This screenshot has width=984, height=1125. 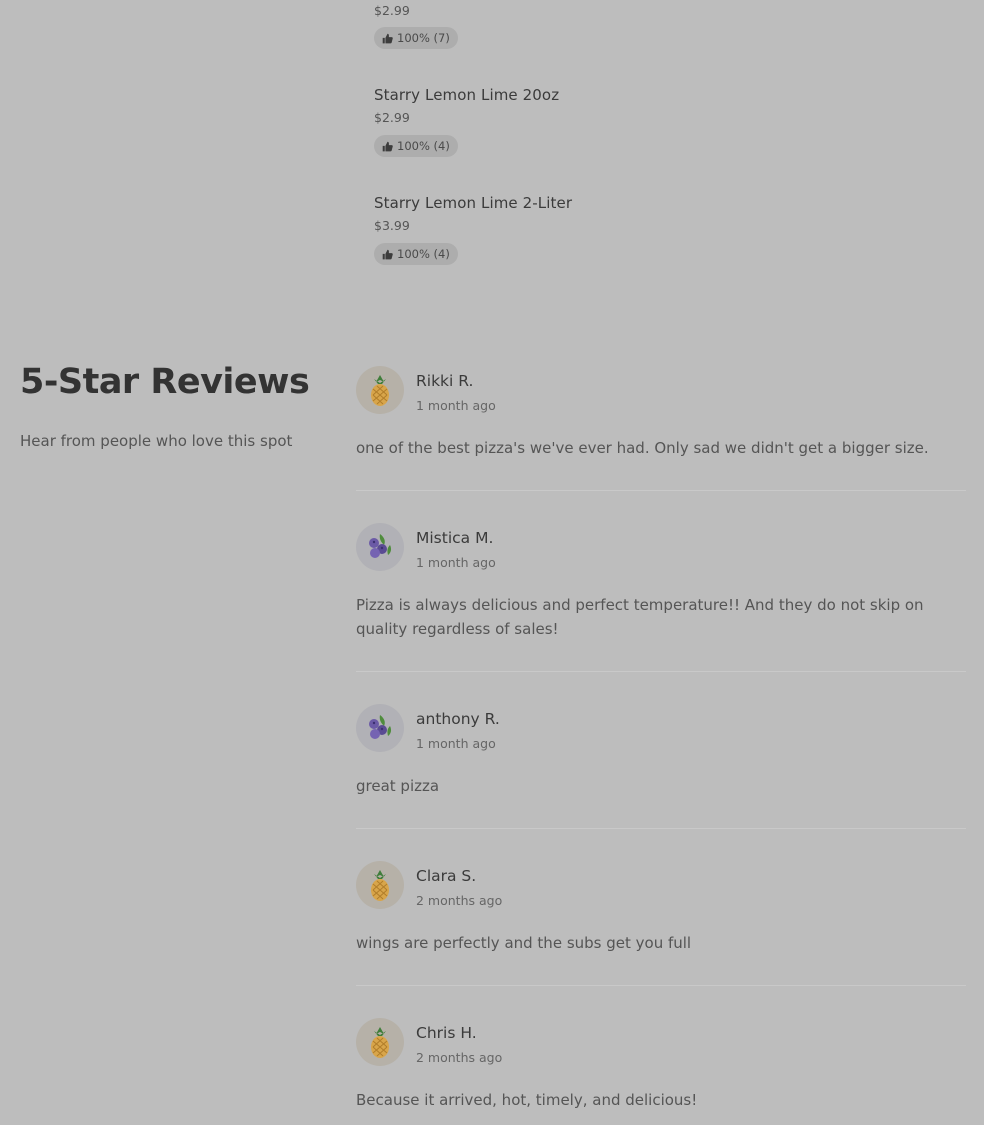 I want to click on reviews-title: 5-Star Reviews, so click(x=165, y=382).